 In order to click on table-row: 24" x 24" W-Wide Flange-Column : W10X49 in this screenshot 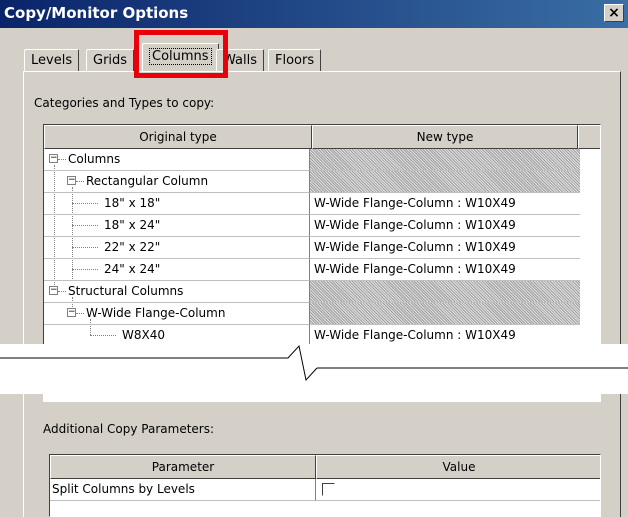, I will do `click(322, 270)`.